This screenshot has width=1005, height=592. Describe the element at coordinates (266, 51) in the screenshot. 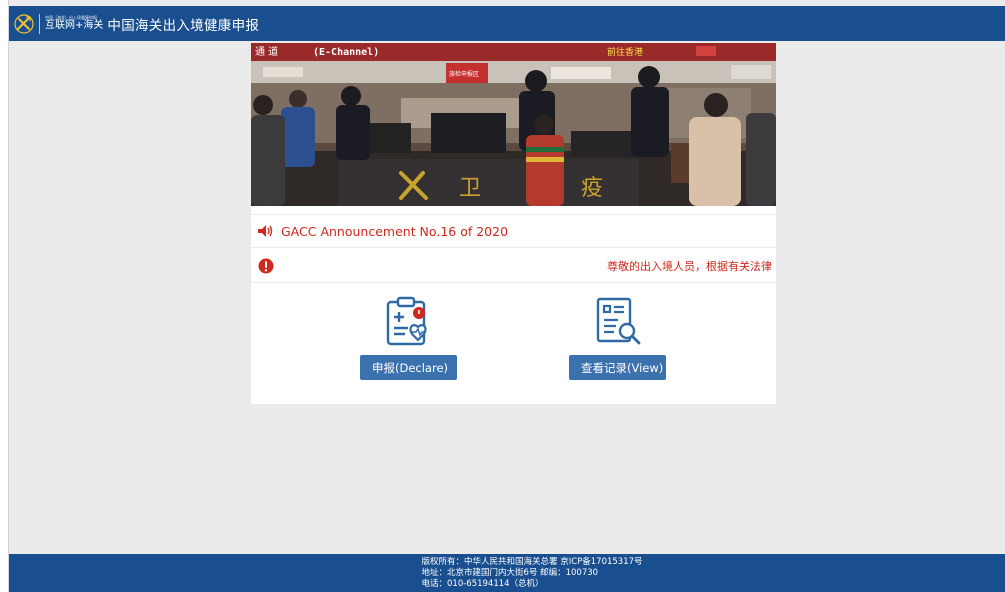

I see `banner-sign-left: 通 道` at that location.